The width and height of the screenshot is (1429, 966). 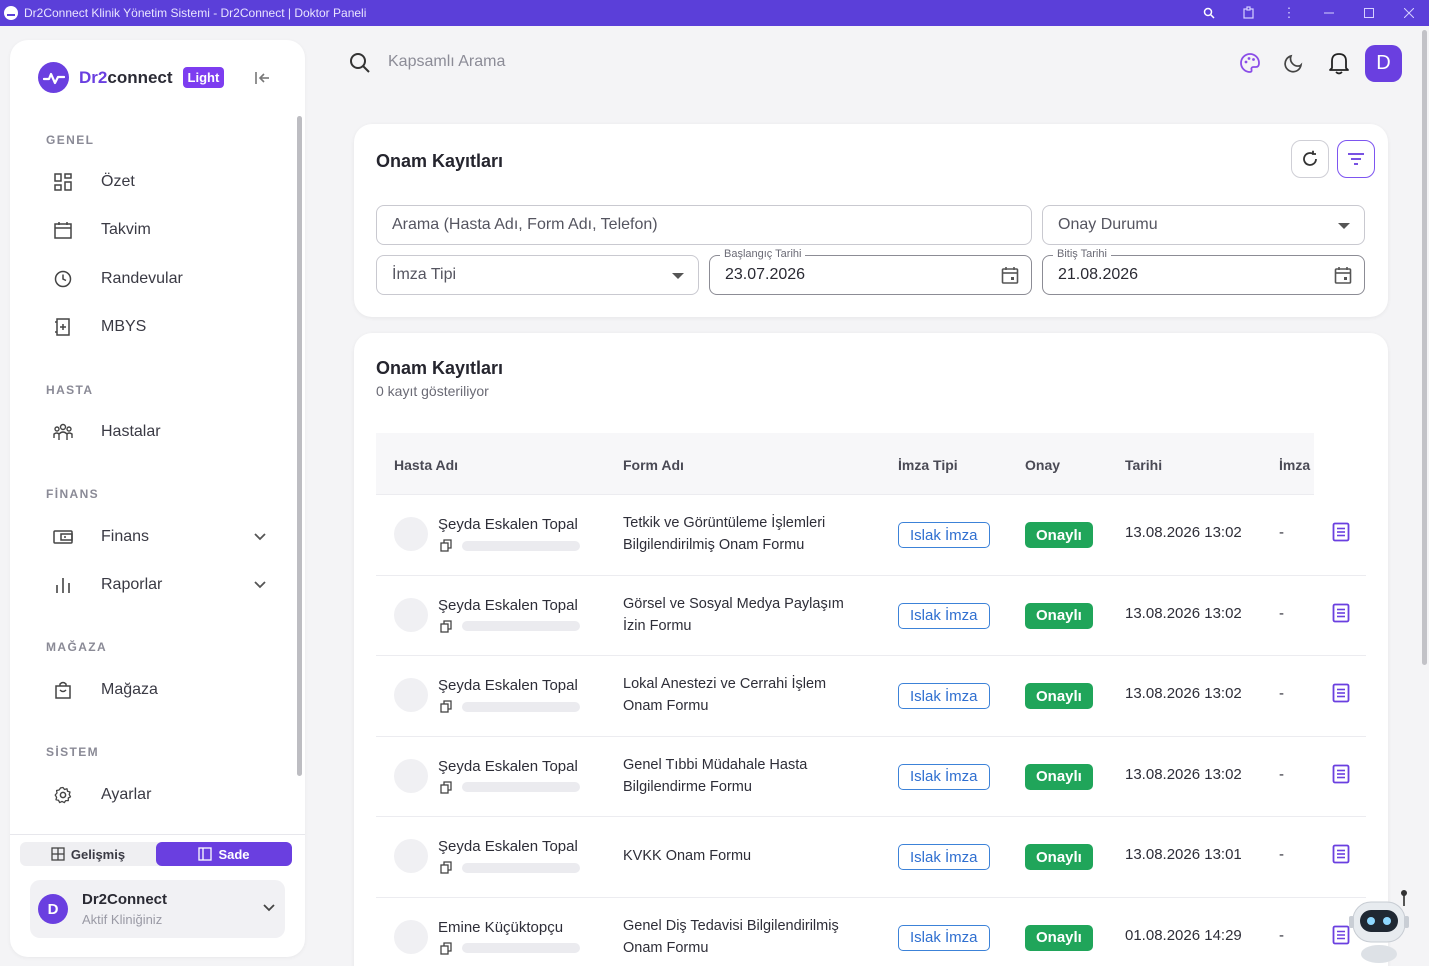 I want to click on global-search-input: Kapsamlı Arama, so click(x=446, y=62).